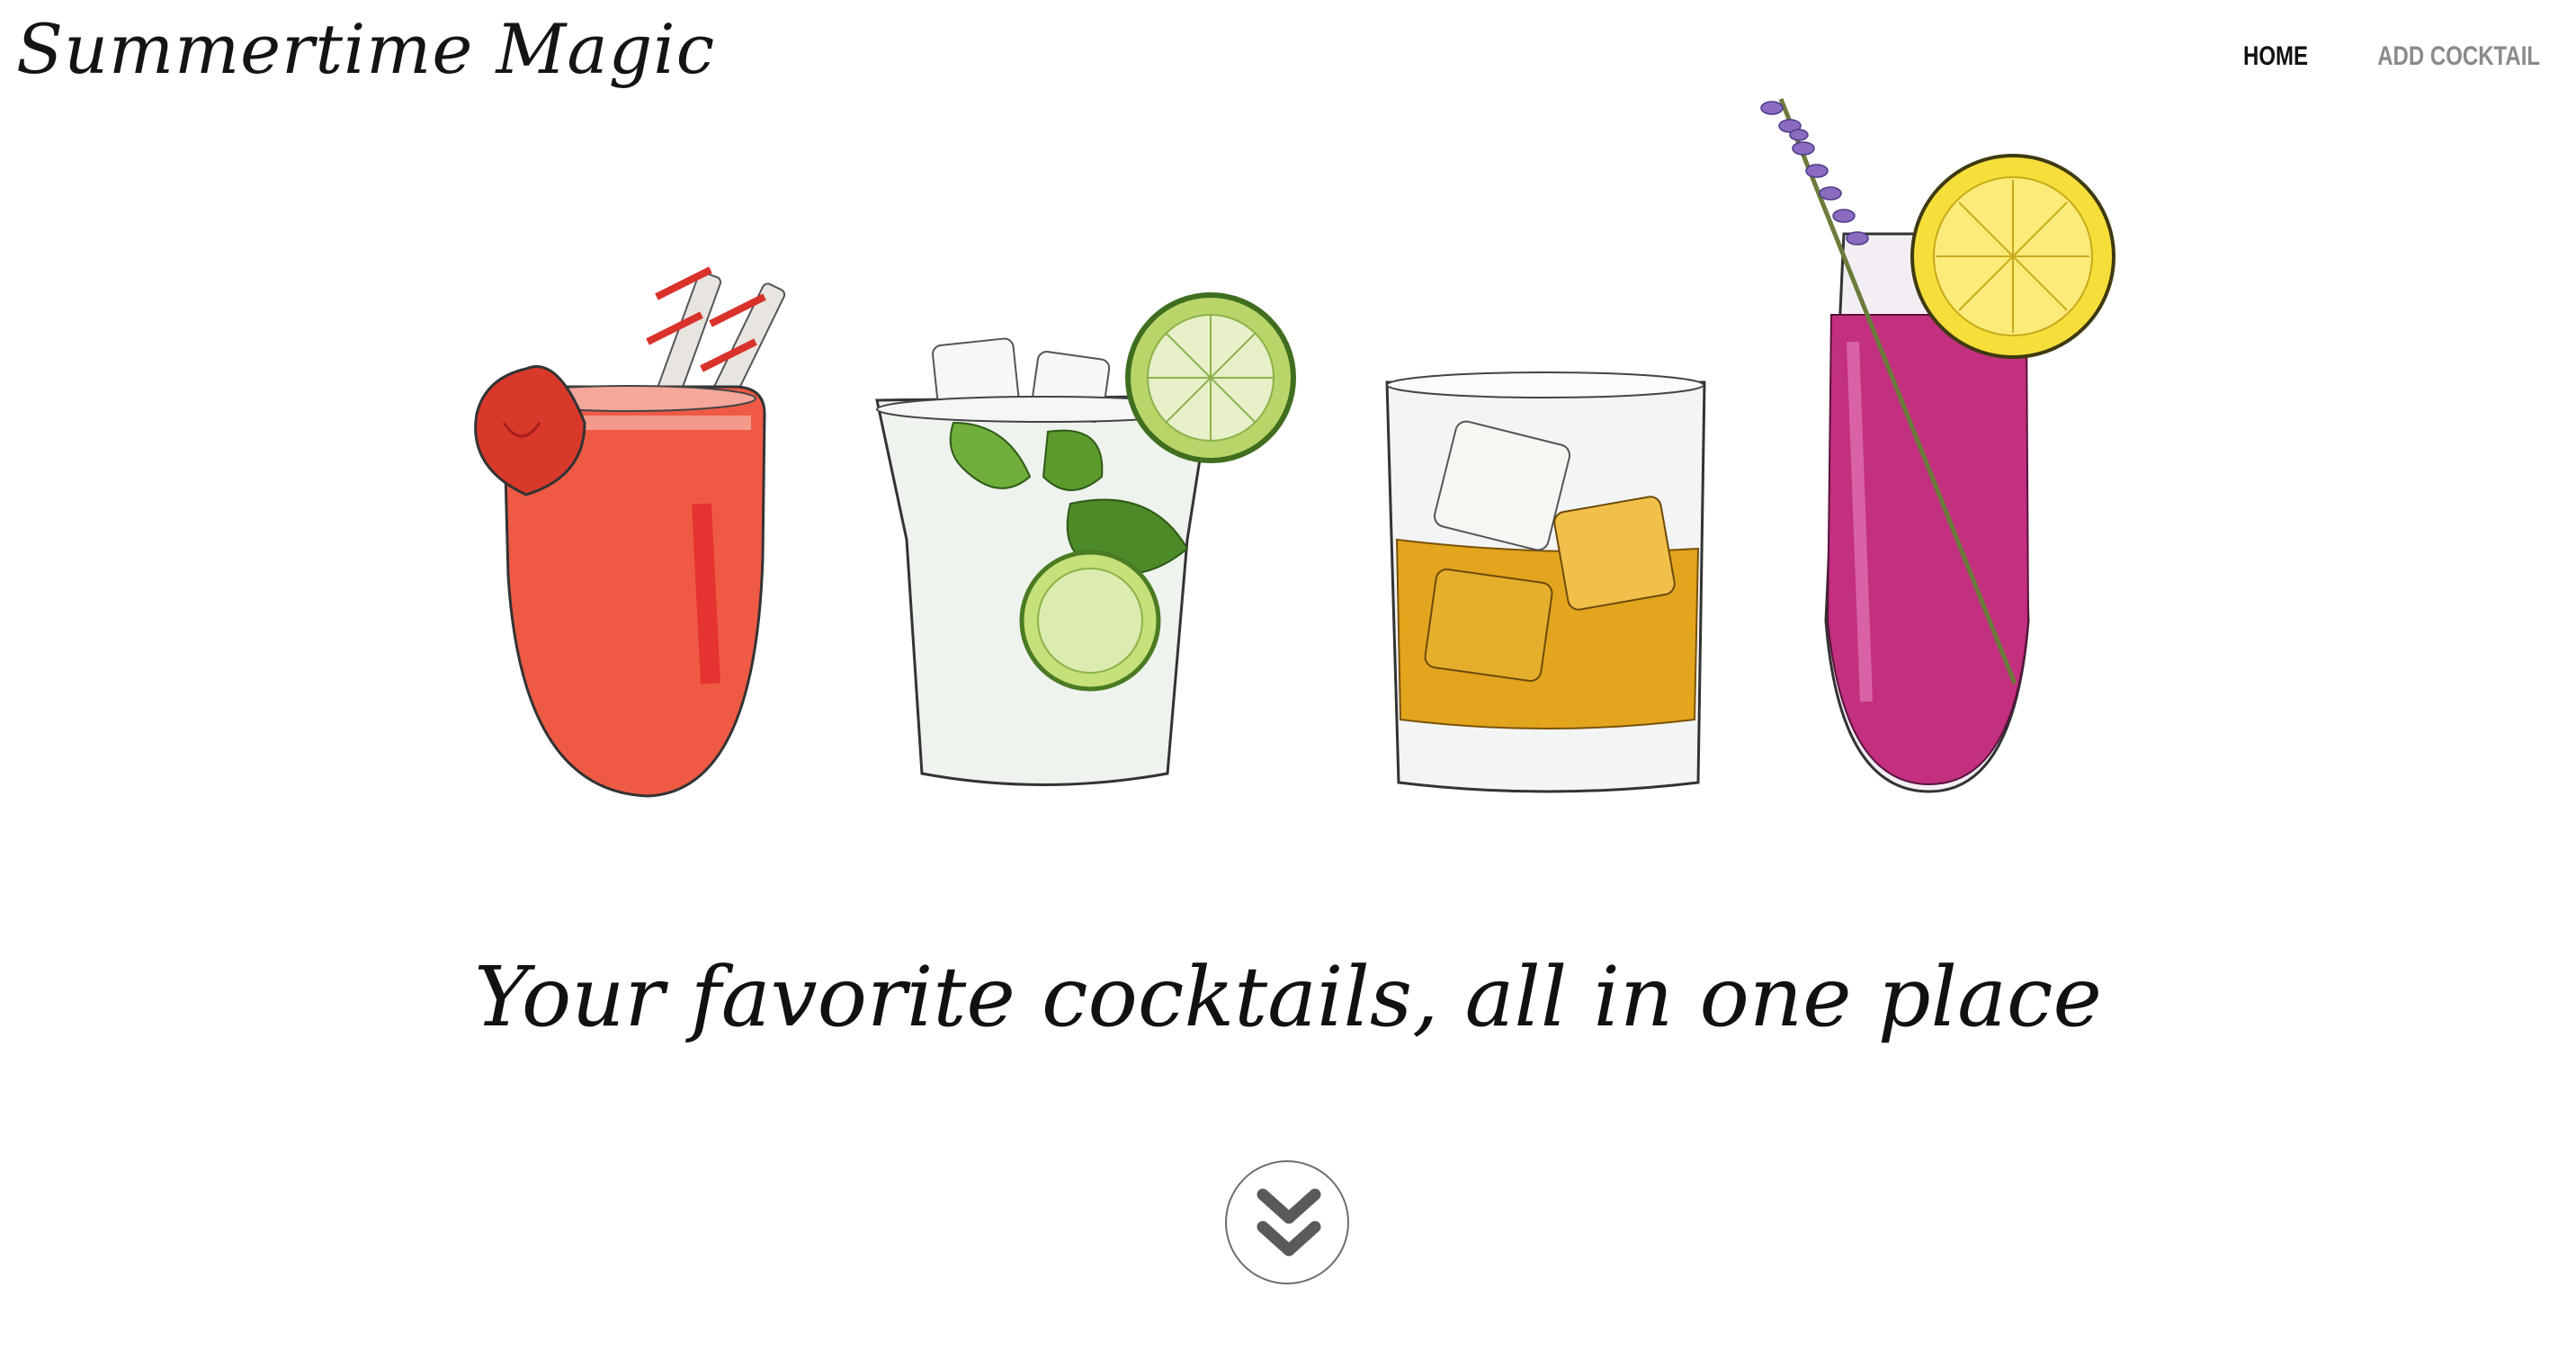 This screenshot has height=1351, width=2576. I want to click on mojito-glass, so click(1085, 539).